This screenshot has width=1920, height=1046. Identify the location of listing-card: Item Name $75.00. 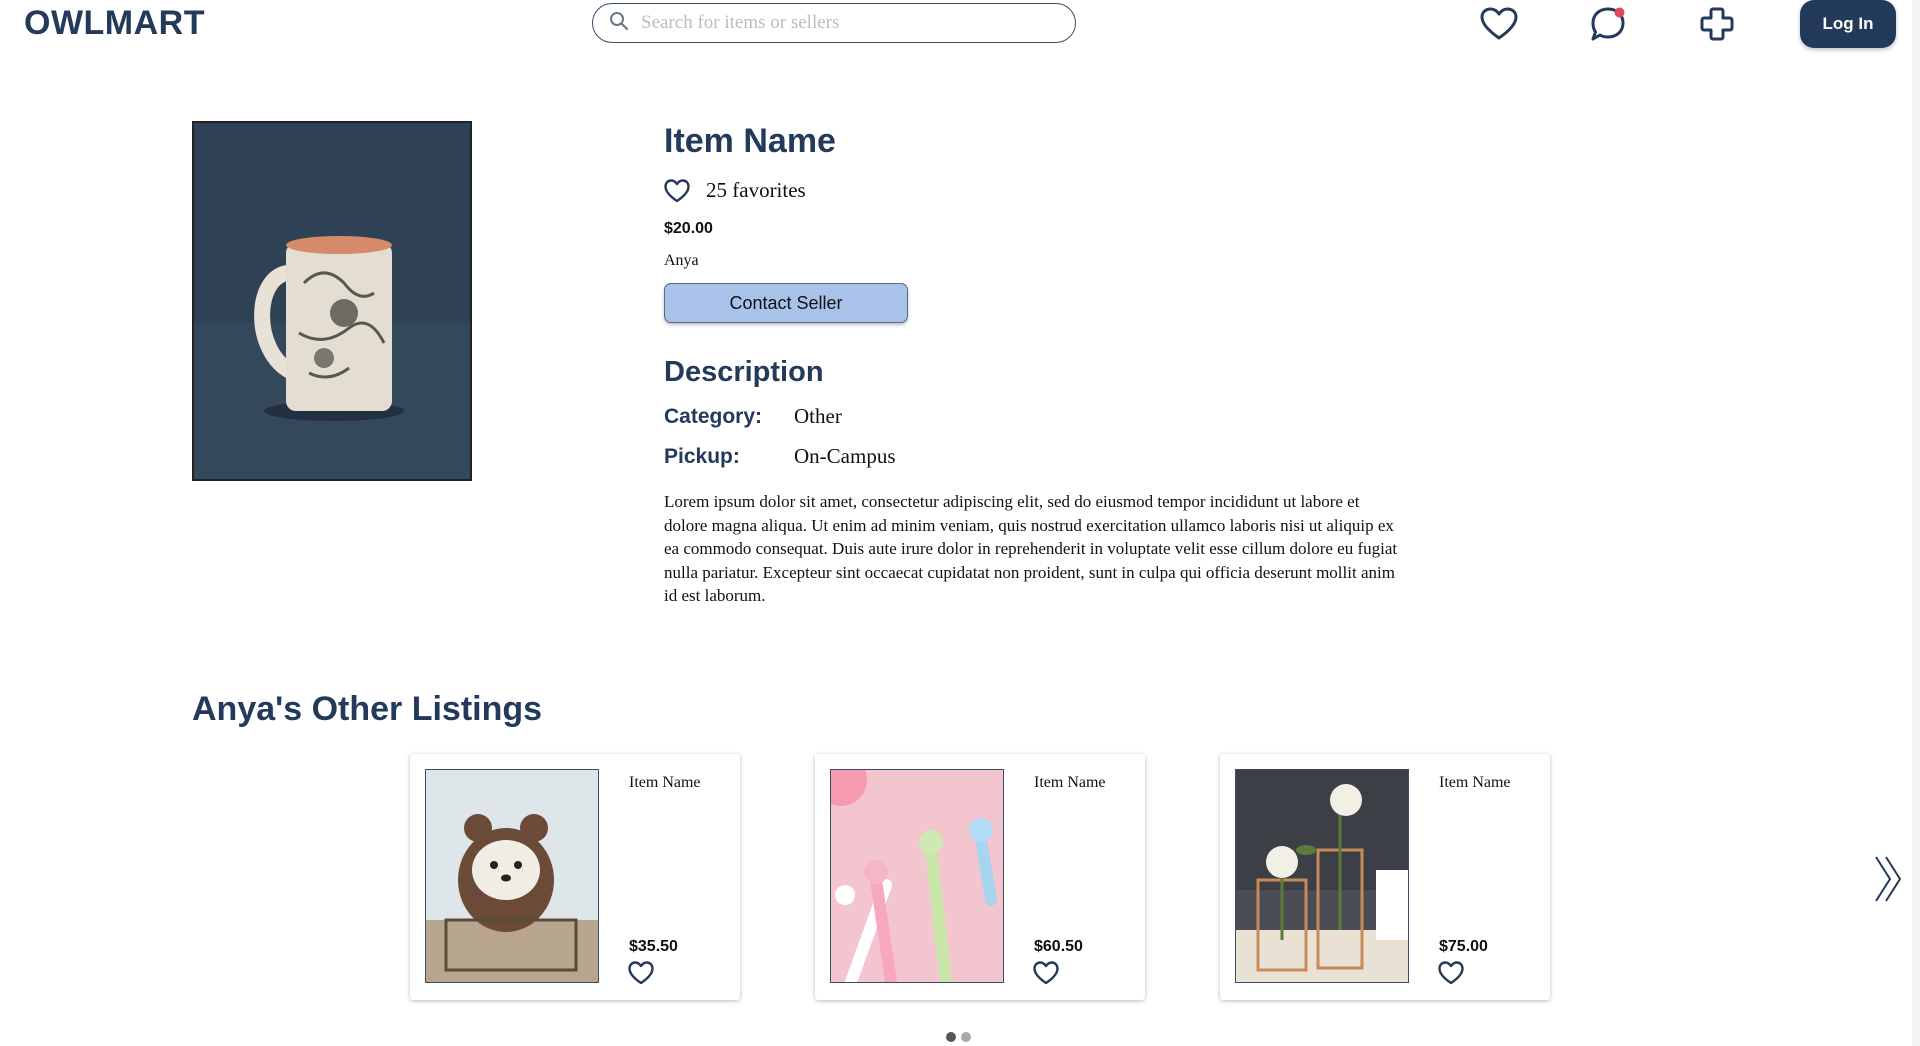
(1385, 877).